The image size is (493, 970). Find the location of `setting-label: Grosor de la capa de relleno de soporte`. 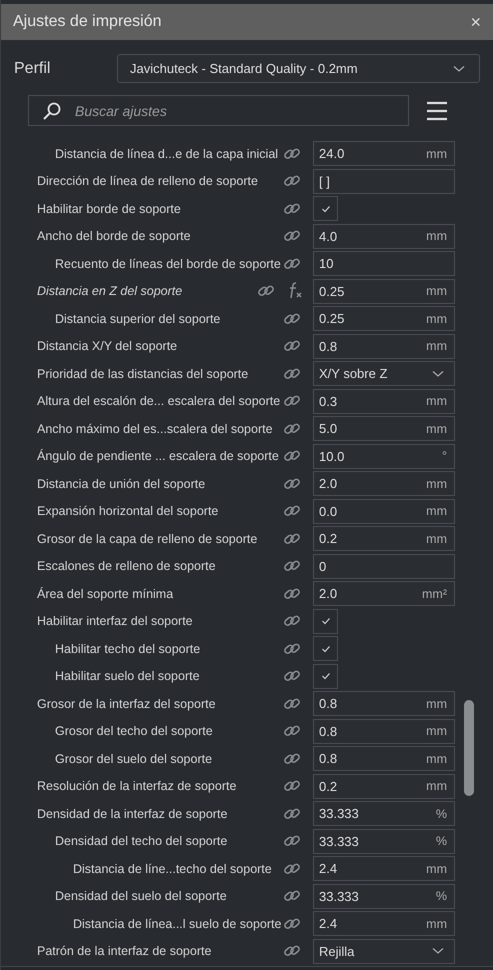

setting-label: Grosor de la capa de relleno de soporte is located at coordinates (147, 539).